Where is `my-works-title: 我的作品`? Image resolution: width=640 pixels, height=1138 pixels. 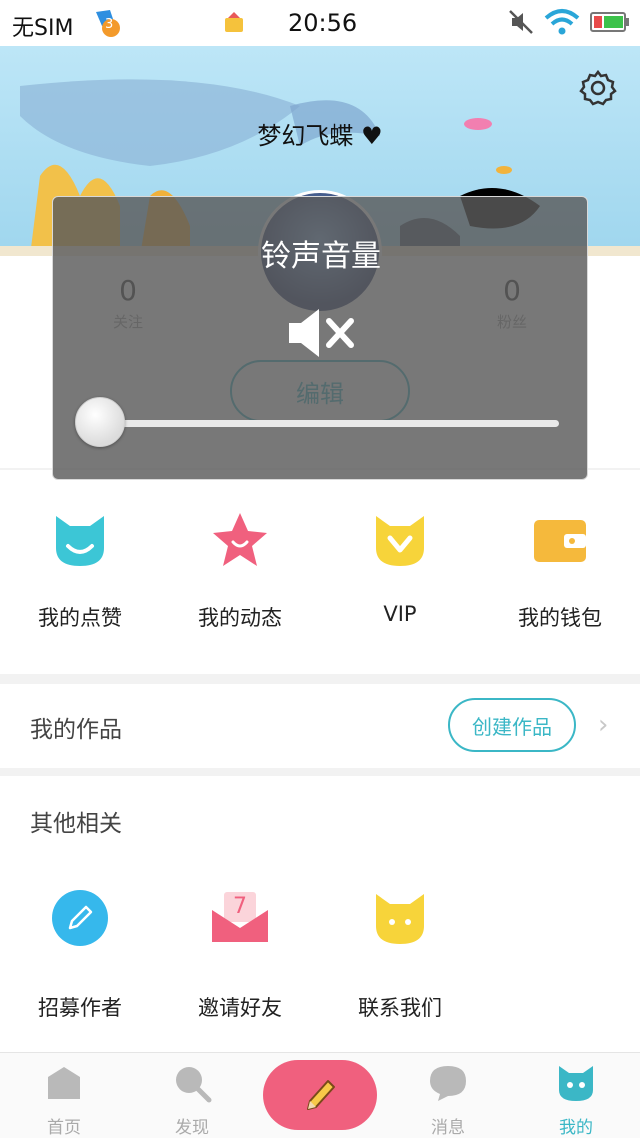 my-works-title: 我的作品 is located at coordinates (76, 730).